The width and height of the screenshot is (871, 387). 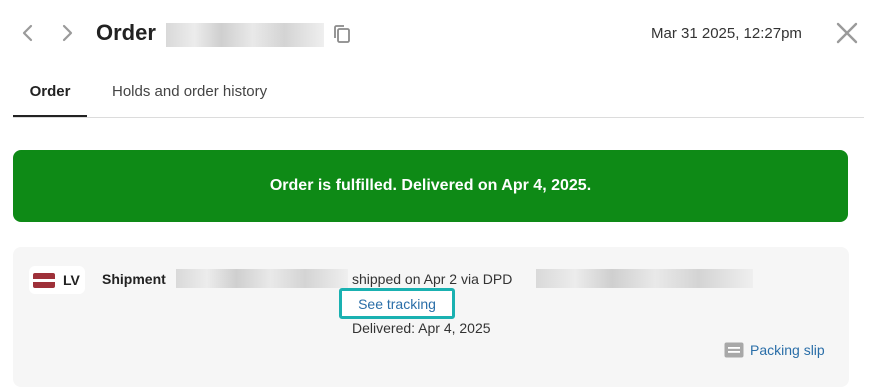 I want to click on back-button, so click(x=28, y=33).